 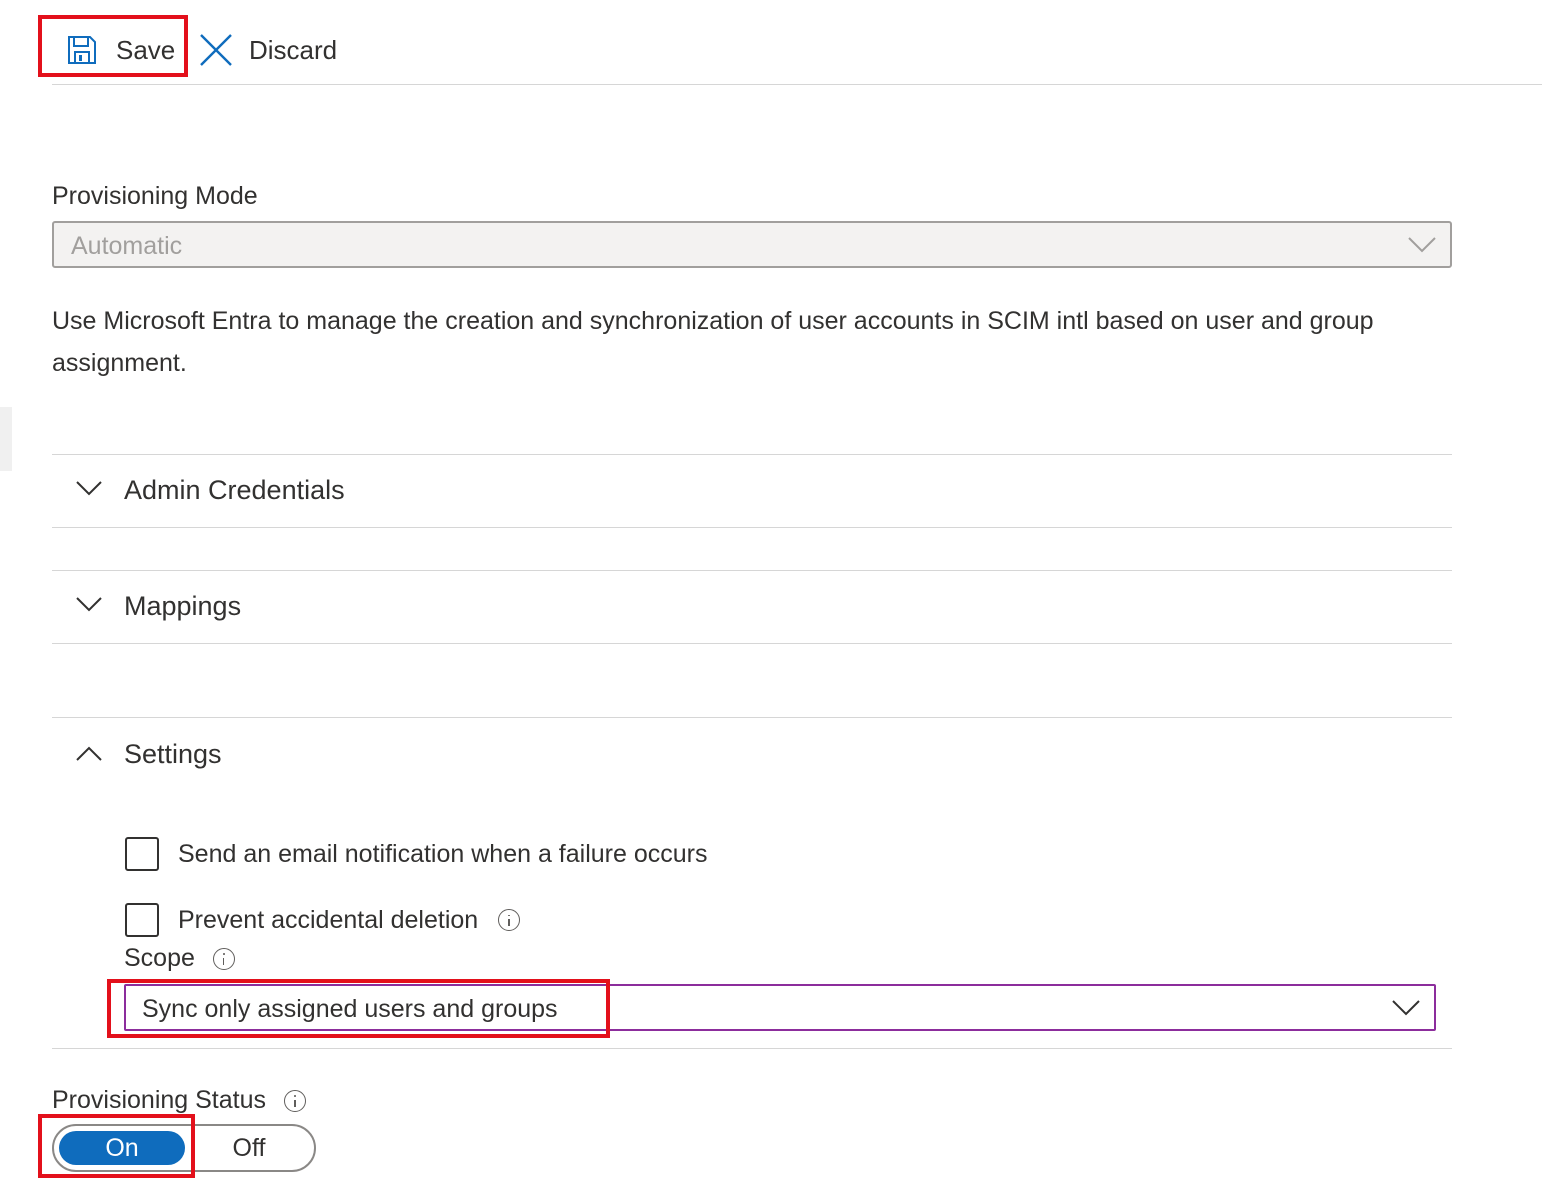 I want to click on close-icon, so click(x=216, y=50).